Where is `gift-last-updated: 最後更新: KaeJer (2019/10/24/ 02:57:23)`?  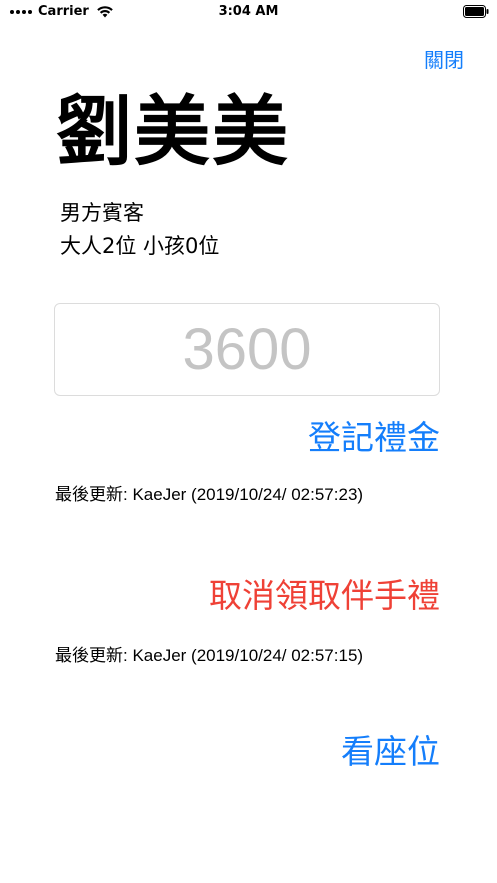 gift-last-updated: 最後更新: KaeJer (2019/10/24/ 02:57:23) is located at coordinates (209, 494).